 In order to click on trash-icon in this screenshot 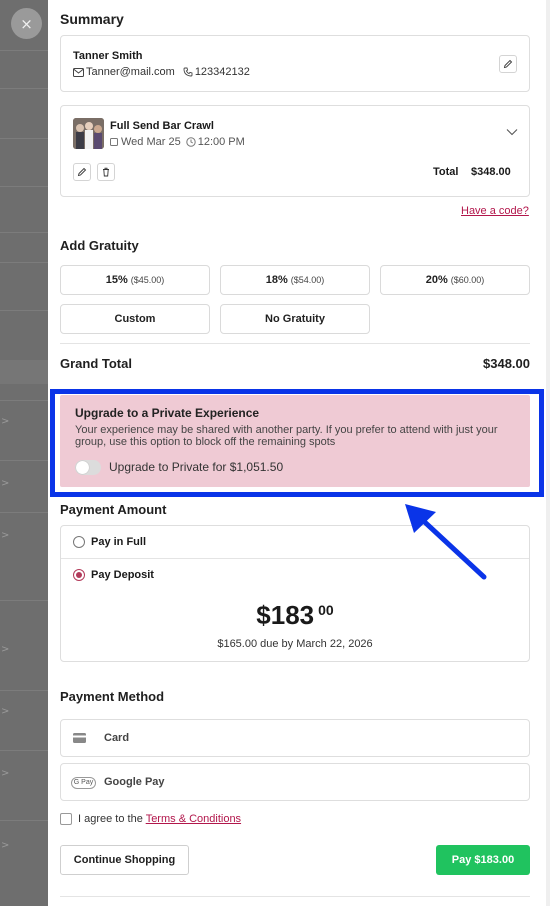, I will do `click(106, 172)`.